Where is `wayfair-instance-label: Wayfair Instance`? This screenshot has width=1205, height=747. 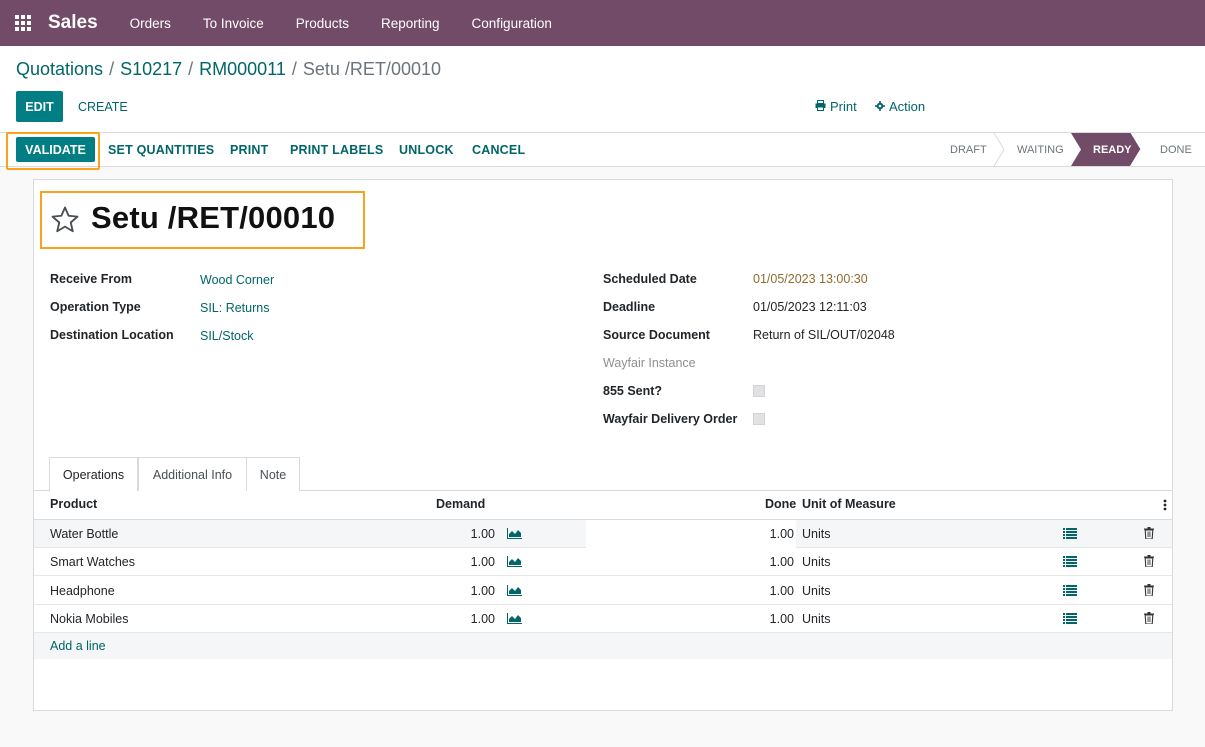
wayfair-instance-label: Wayfair Instance is located at coordinates (649, 363).